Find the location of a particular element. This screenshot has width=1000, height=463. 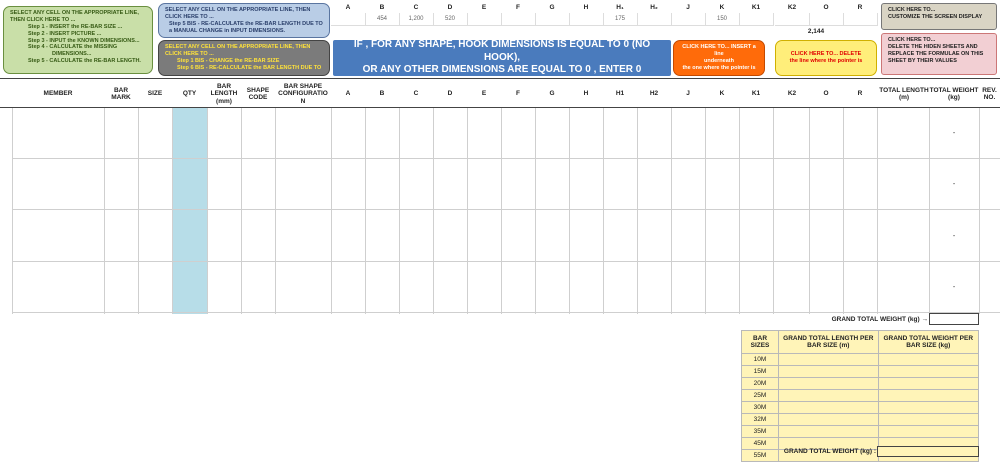

header-dim-e: E is located at coordinates (484, 94).